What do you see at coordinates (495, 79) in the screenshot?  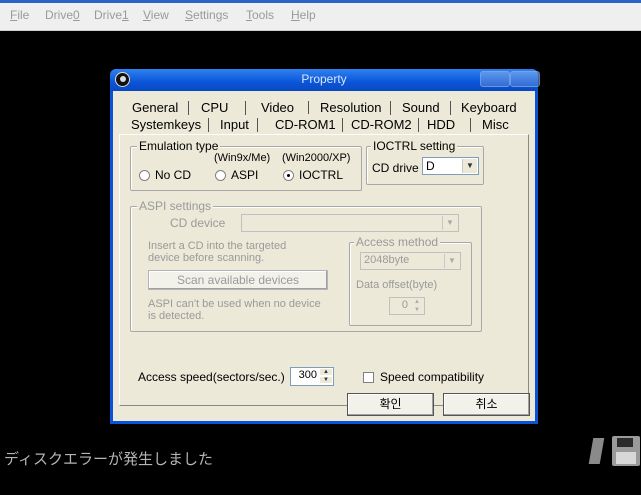 I see `minimize-icon` at bounding box center [495, 79].